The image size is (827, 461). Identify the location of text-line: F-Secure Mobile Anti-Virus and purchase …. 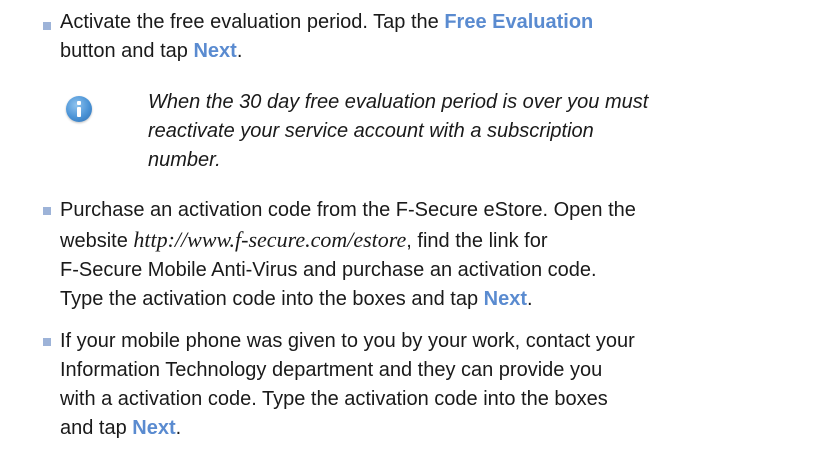
(328, 270).